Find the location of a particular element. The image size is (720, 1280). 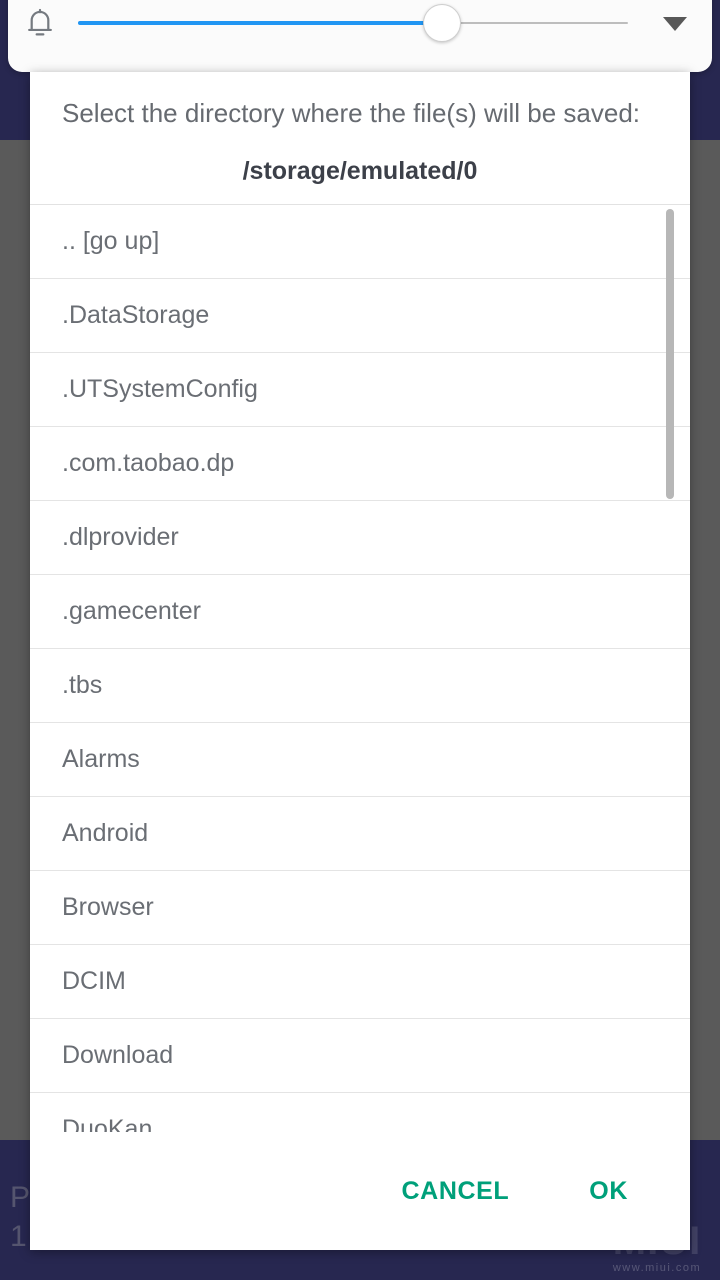

directory-list-item: Browser is located at coordinates (360, 908).